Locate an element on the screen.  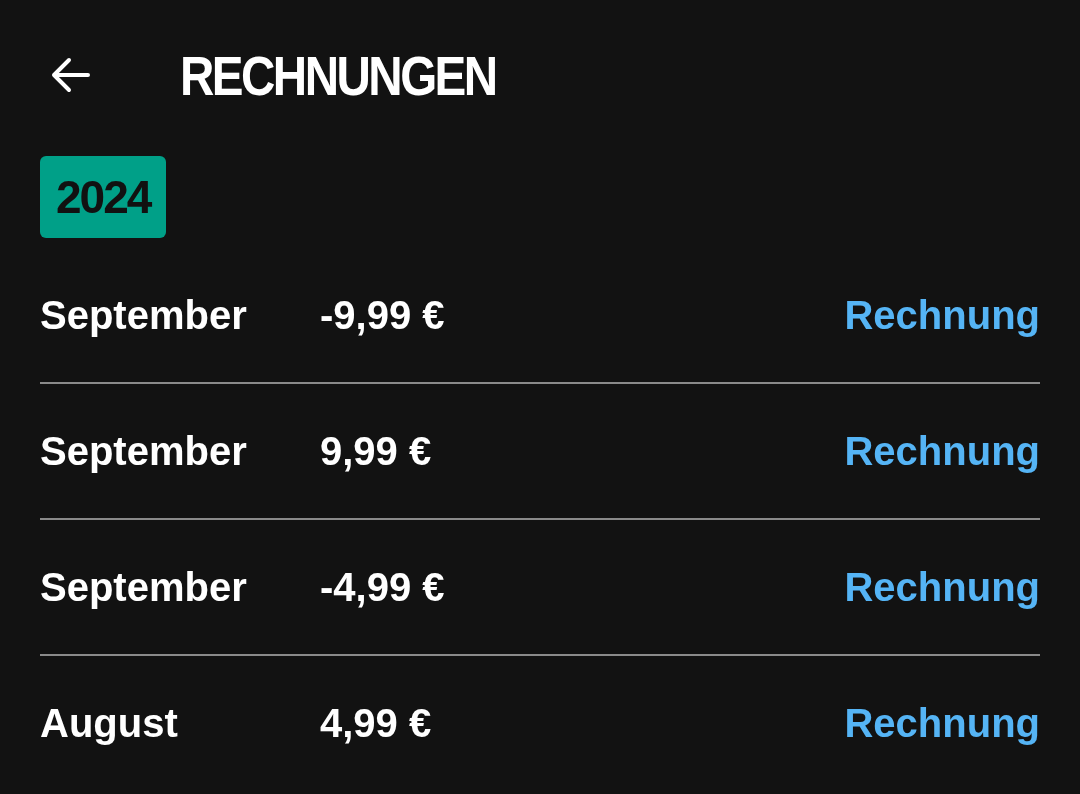
invoice-amount: -4,99 € is located at coordinates (383, 587).